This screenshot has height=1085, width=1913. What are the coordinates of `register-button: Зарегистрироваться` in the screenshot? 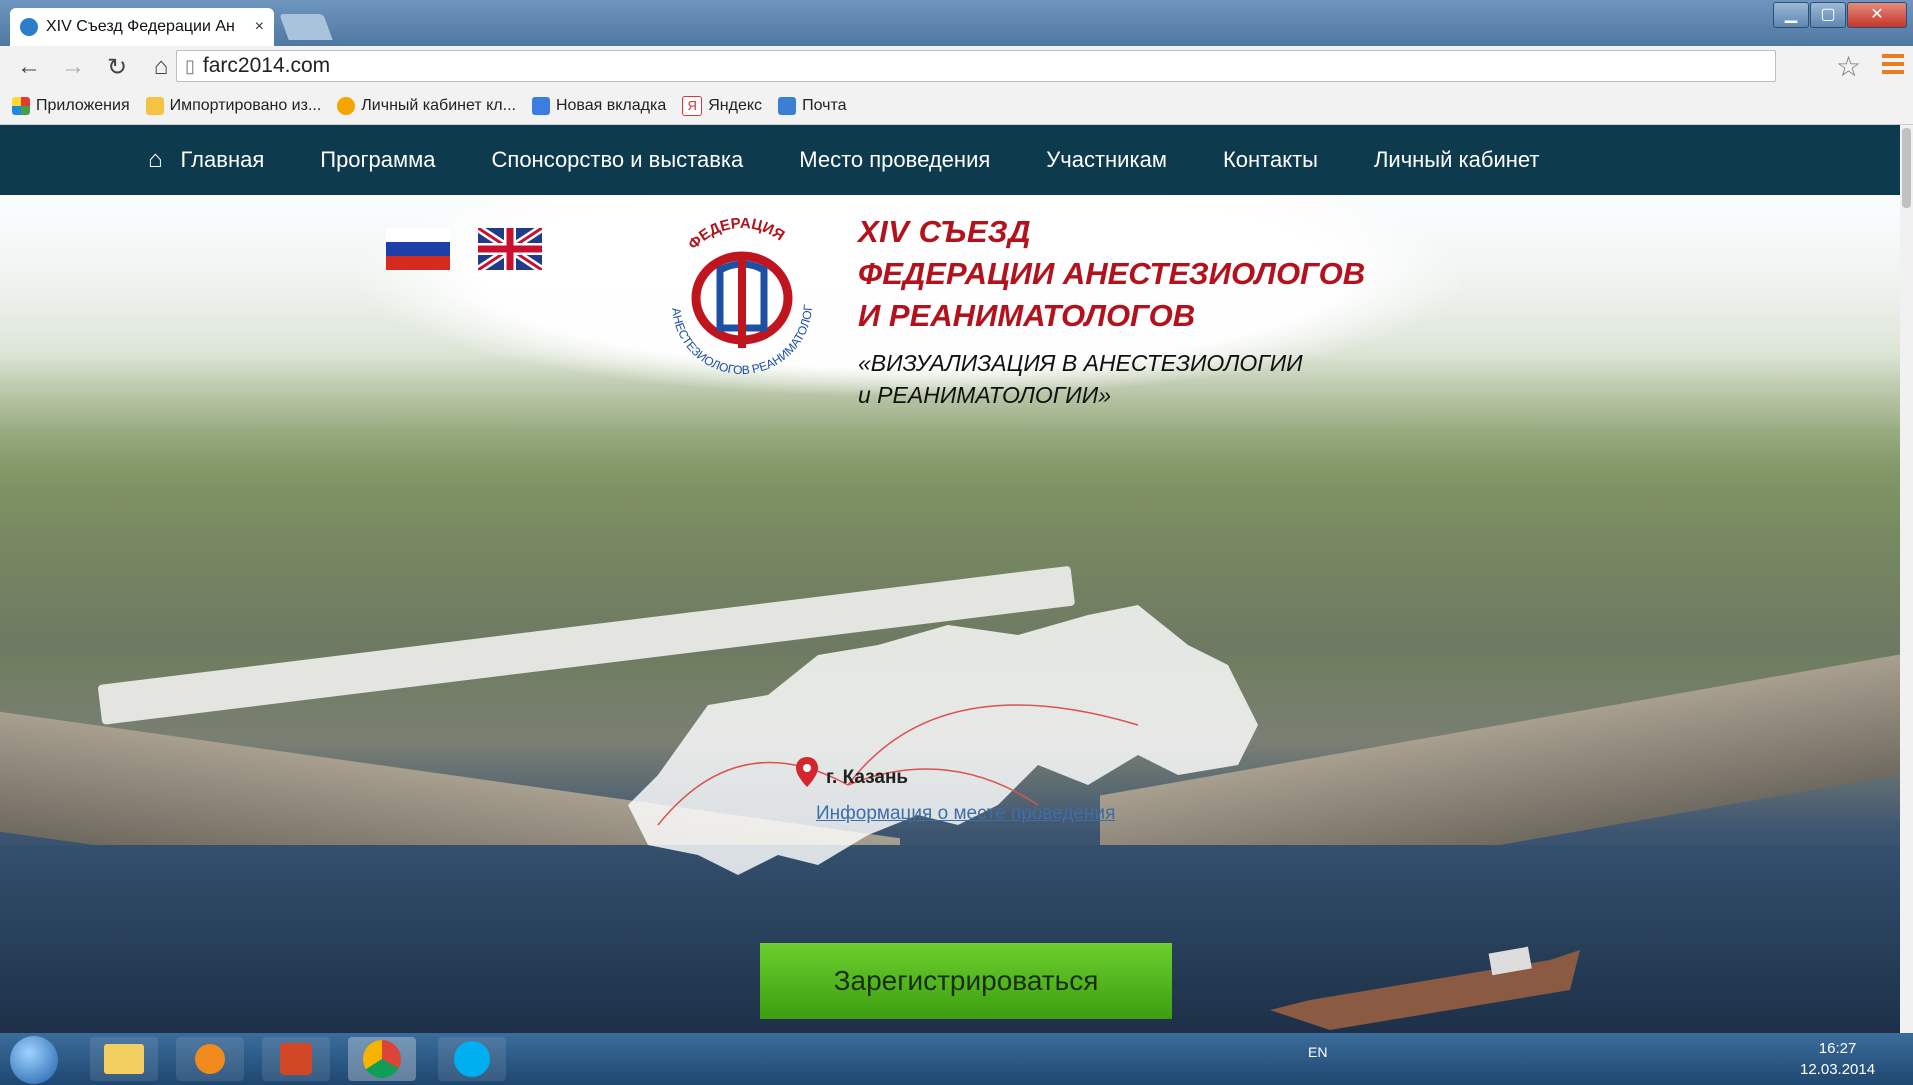 It's located at (966, 981).